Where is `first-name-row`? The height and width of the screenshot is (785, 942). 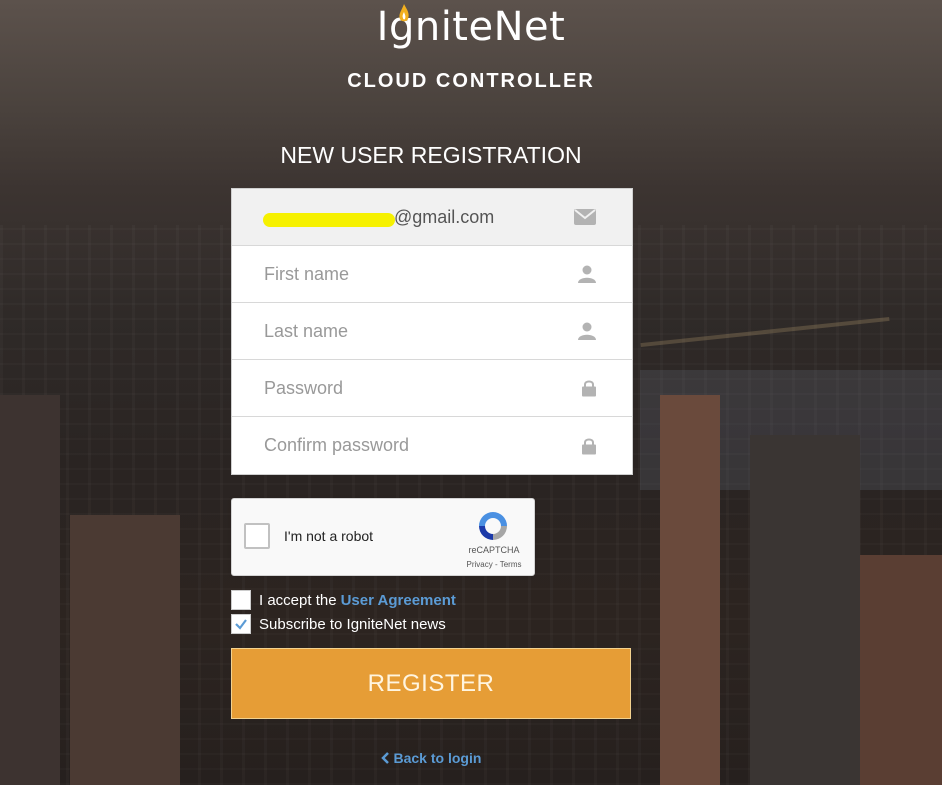
first-name-row is located at coordinates (432, 274).